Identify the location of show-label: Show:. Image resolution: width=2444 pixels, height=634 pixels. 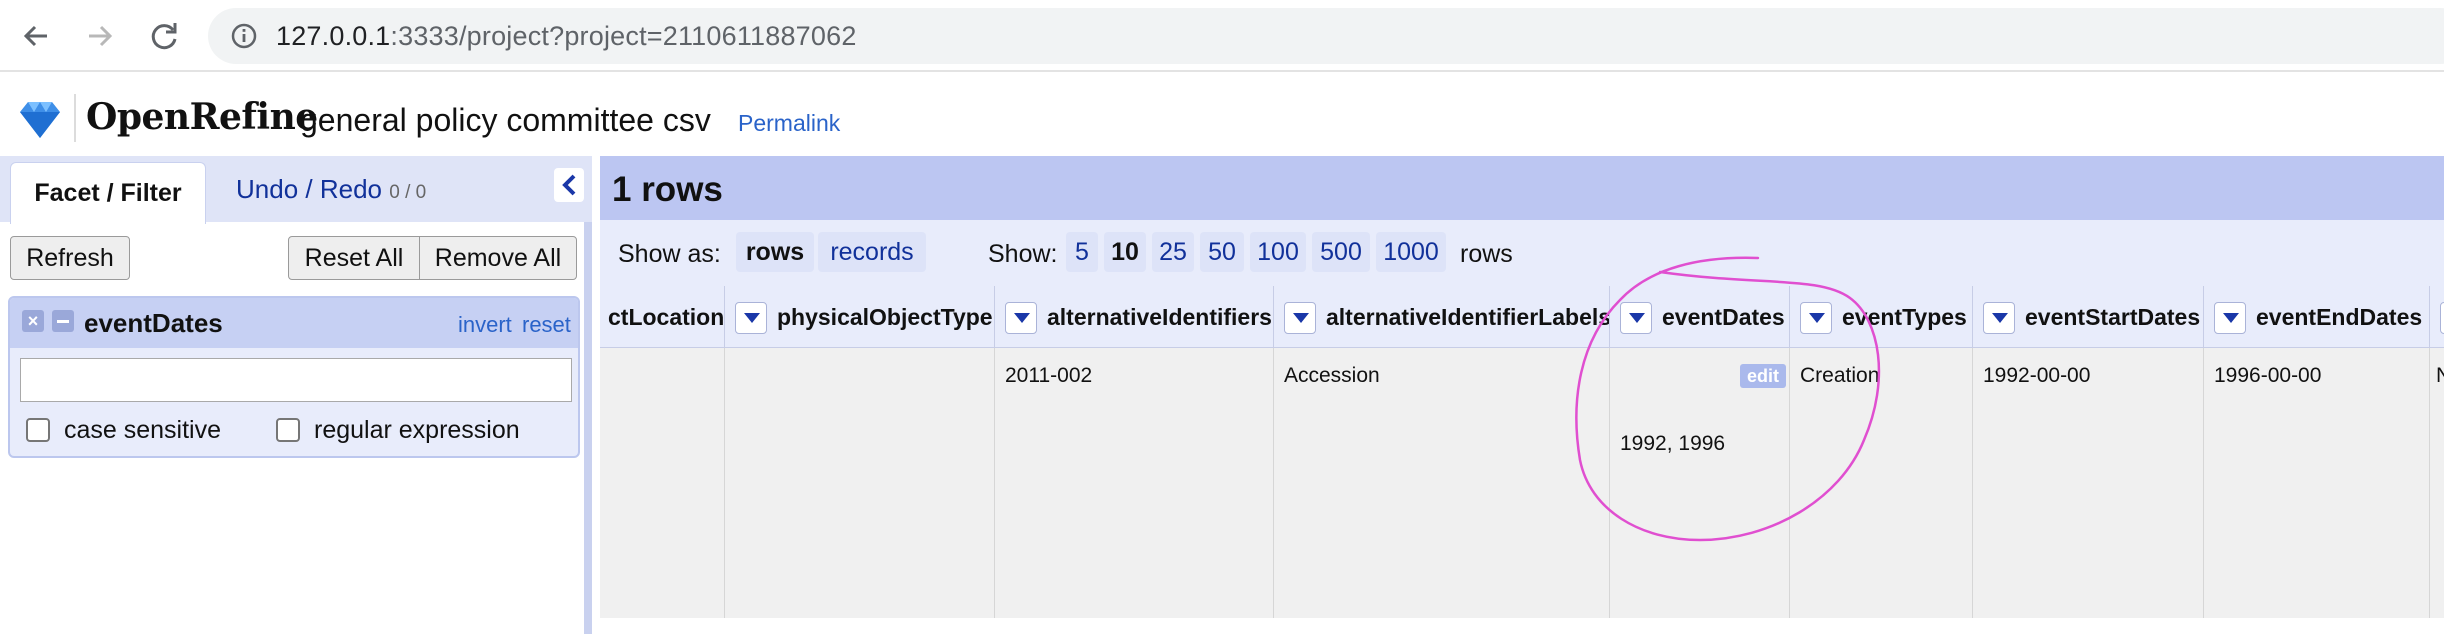
(1023, 254).